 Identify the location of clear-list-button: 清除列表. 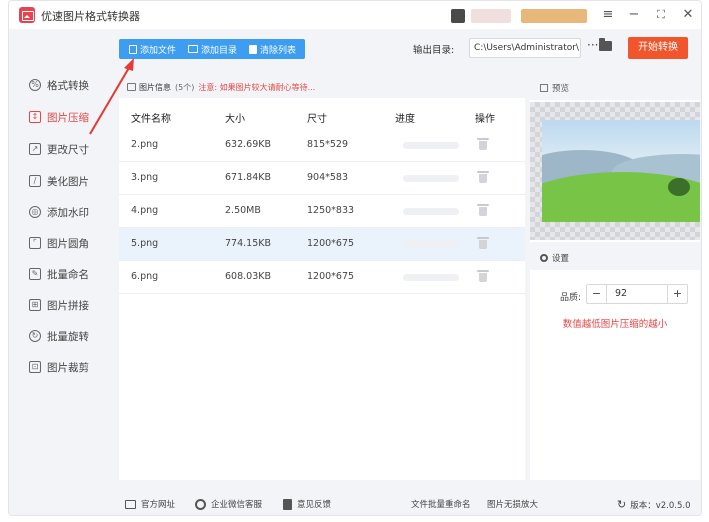
(272, 49).